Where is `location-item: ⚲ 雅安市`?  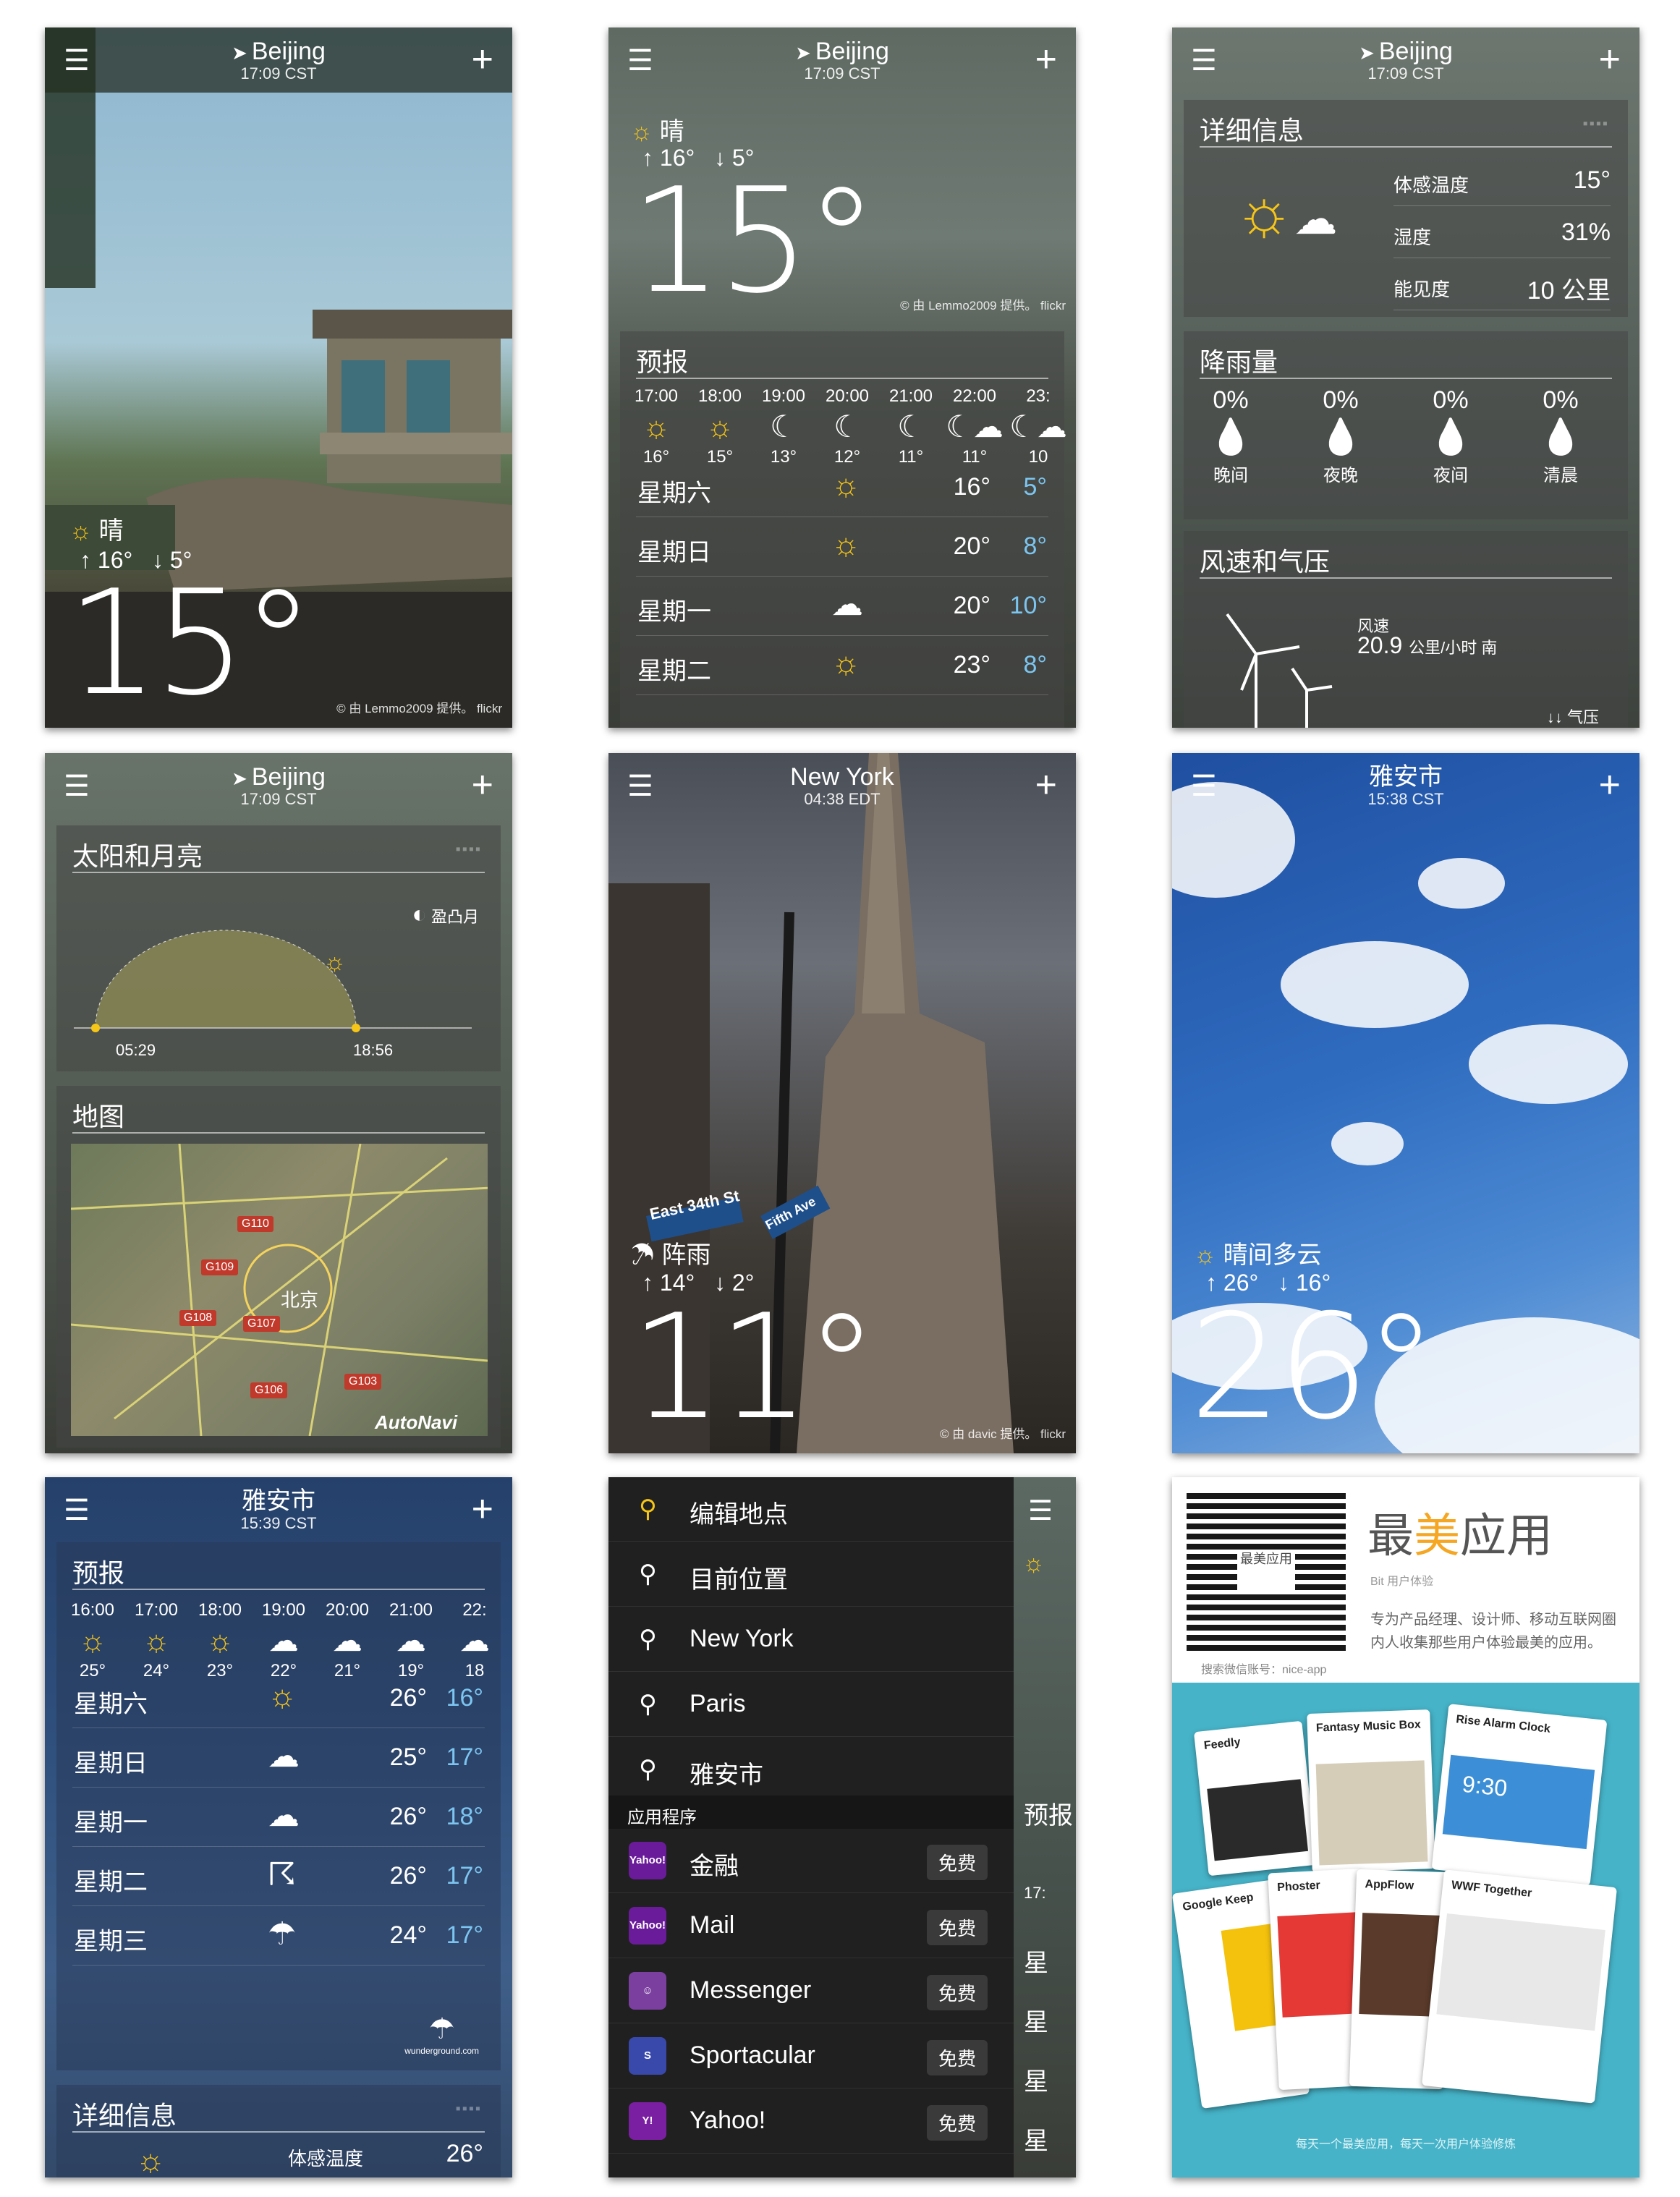
location-item: ⚲ 雅安市 is located at coordinates (811, 1770).